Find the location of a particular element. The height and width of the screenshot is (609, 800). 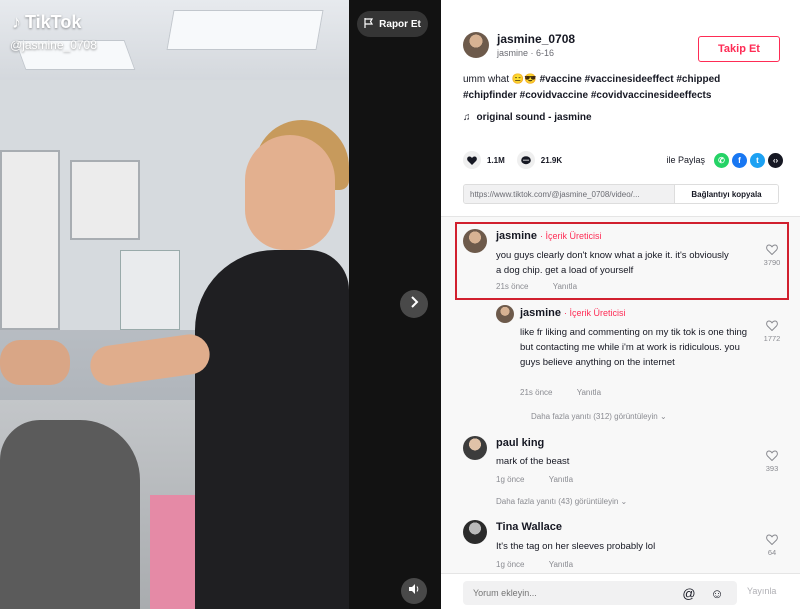

comment-like-count: 1772 is located at coordinates (772, 338).